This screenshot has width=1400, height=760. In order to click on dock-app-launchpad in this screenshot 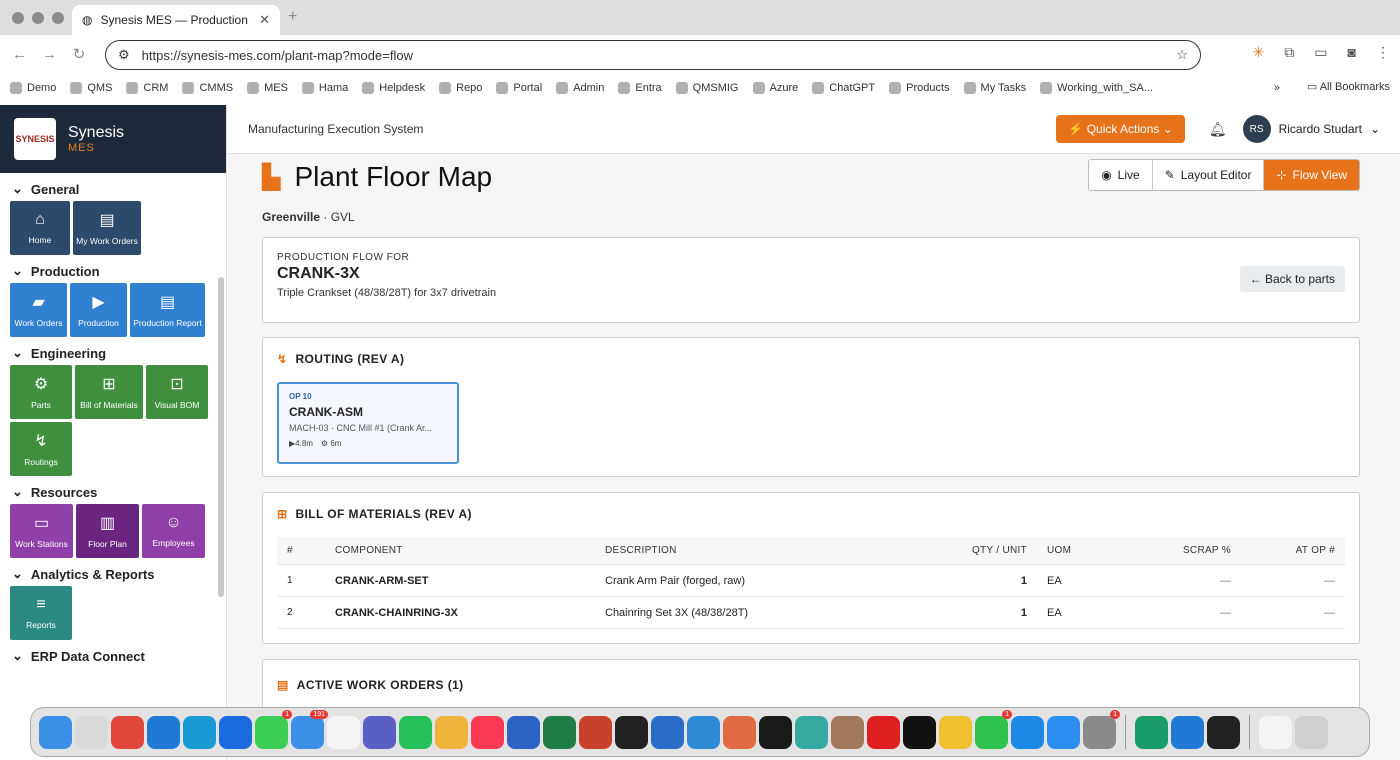, I will do `click(91, 732)`.